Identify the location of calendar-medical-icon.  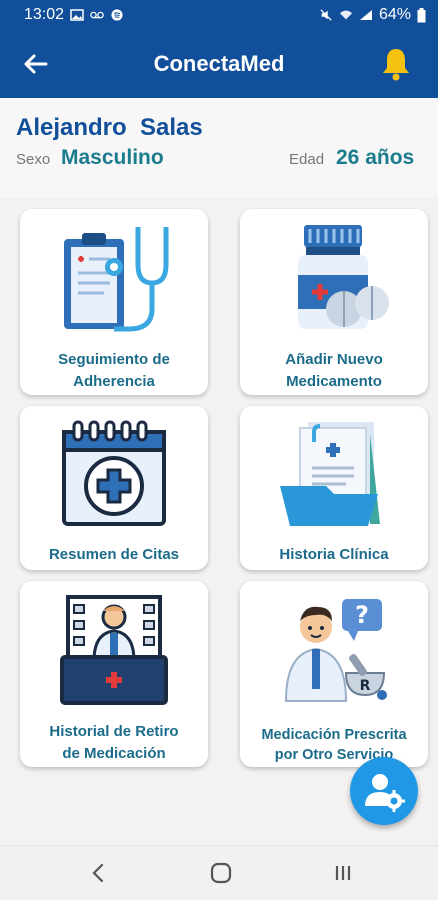
(114, 473).